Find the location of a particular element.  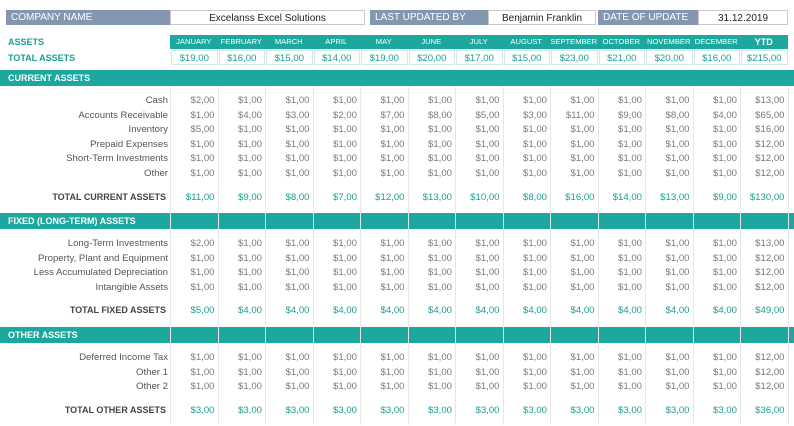

value-cell: $7,00 is located at coordinates (382, 115).